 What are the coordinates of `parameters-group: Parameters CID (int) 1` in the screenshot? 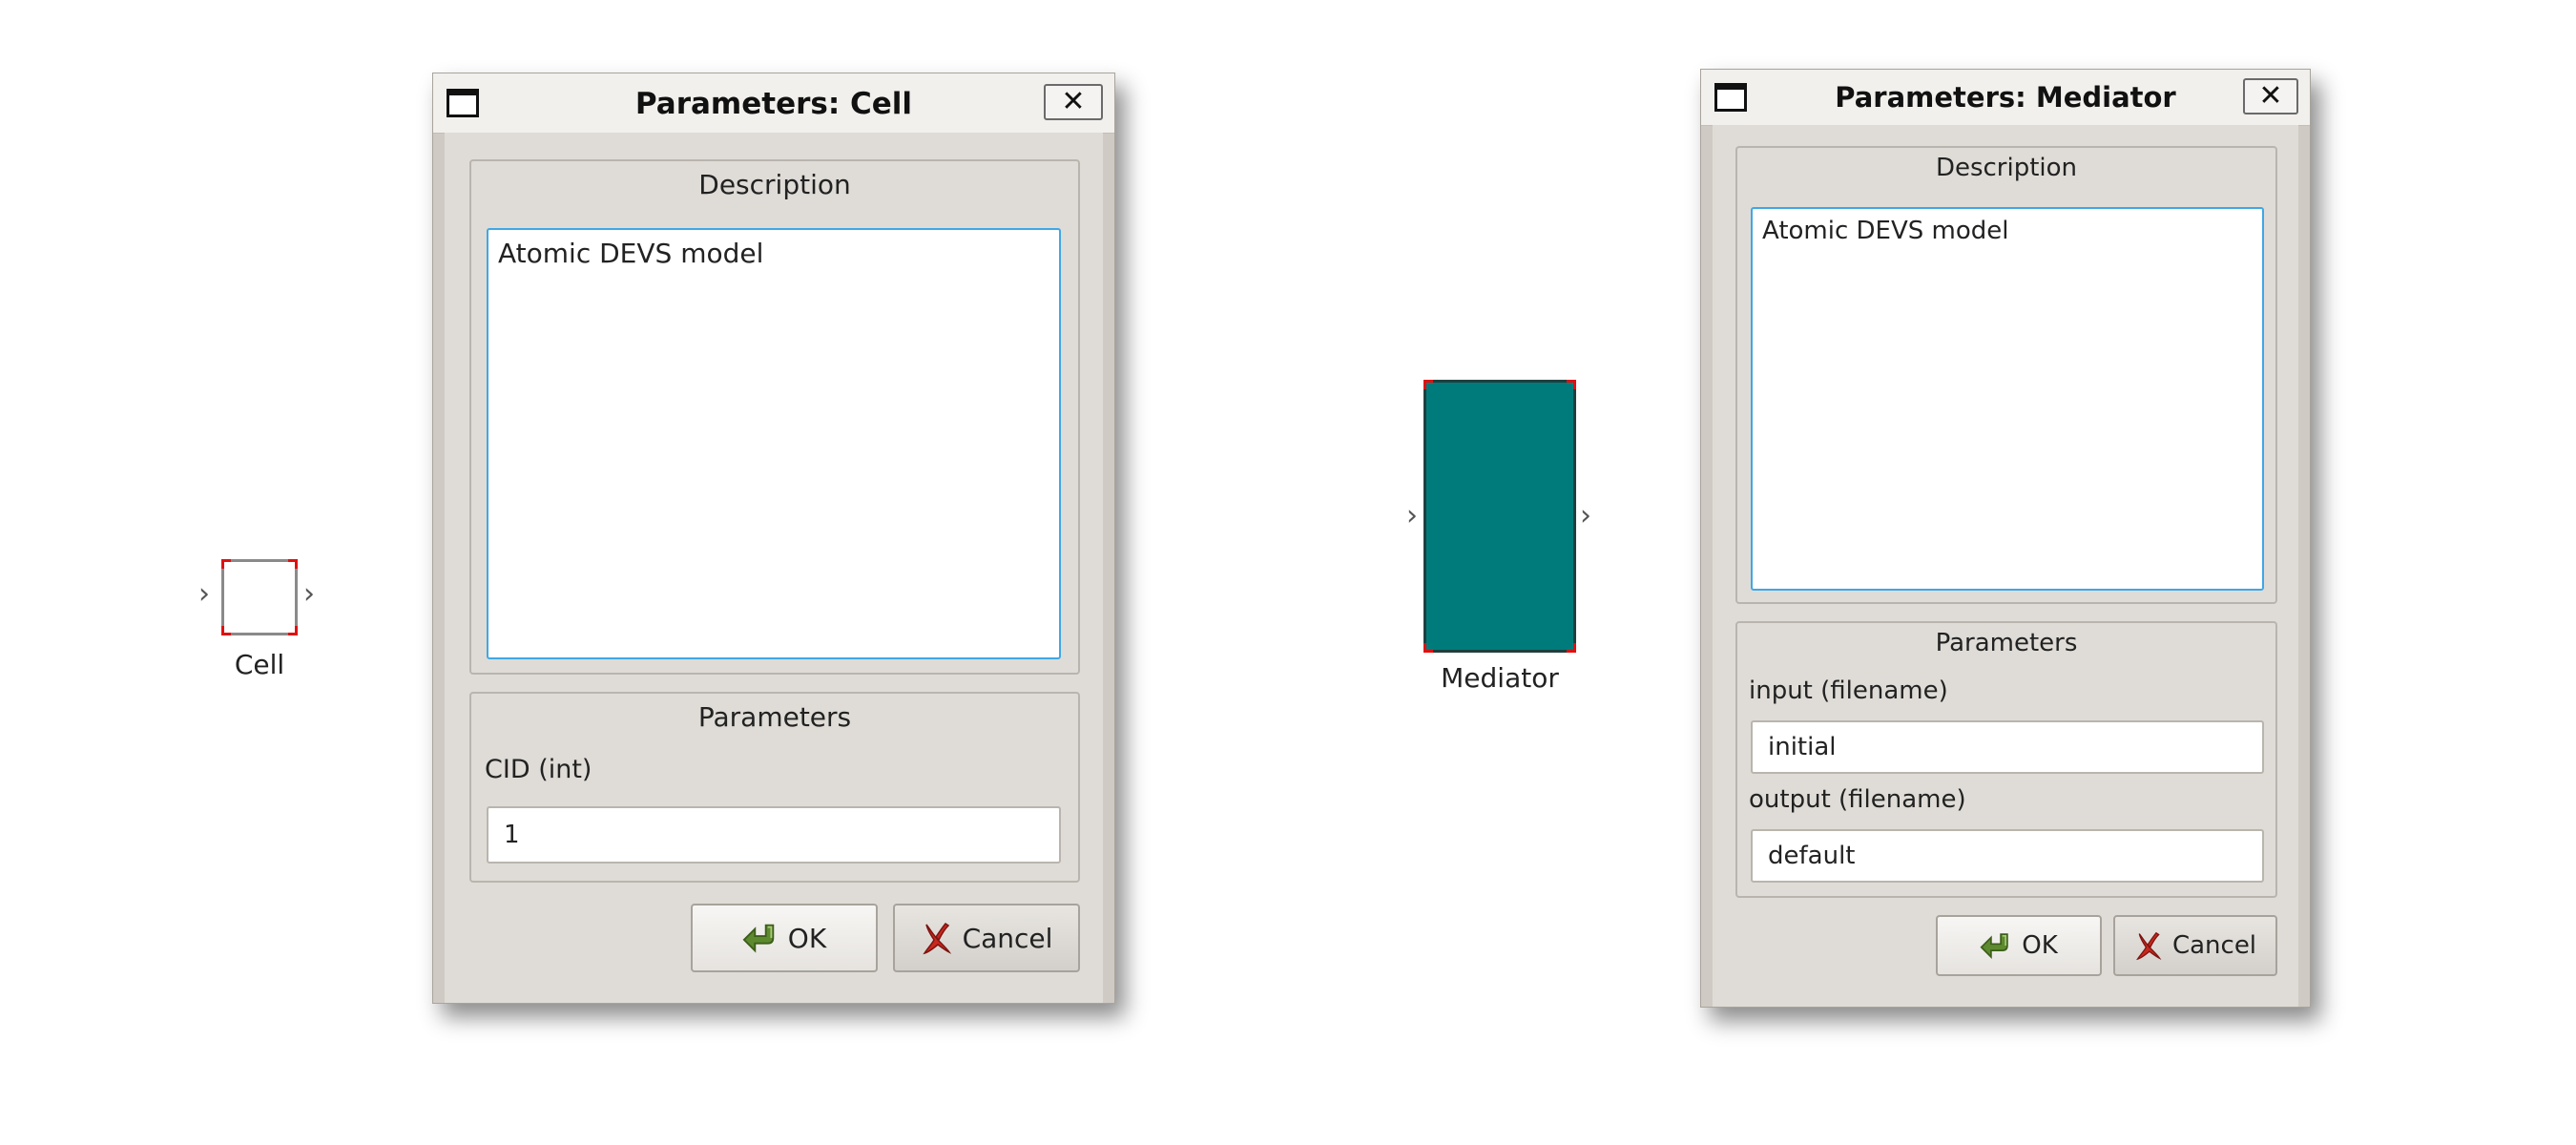 It's located at (774, 788).